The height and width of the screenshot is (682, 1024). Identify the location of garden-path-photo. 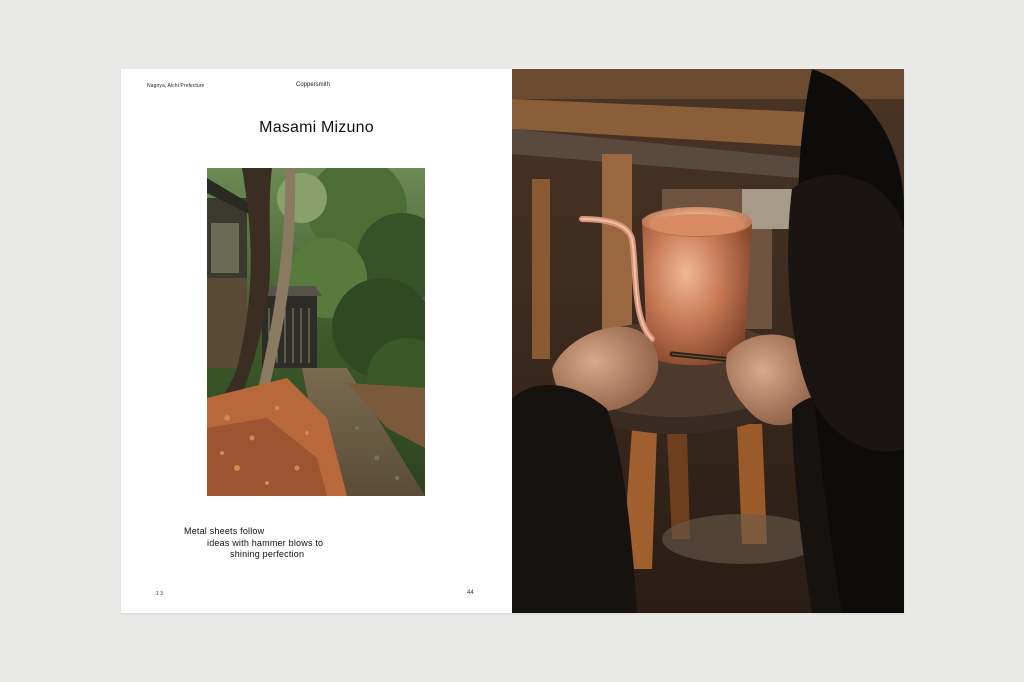
(316, 332).